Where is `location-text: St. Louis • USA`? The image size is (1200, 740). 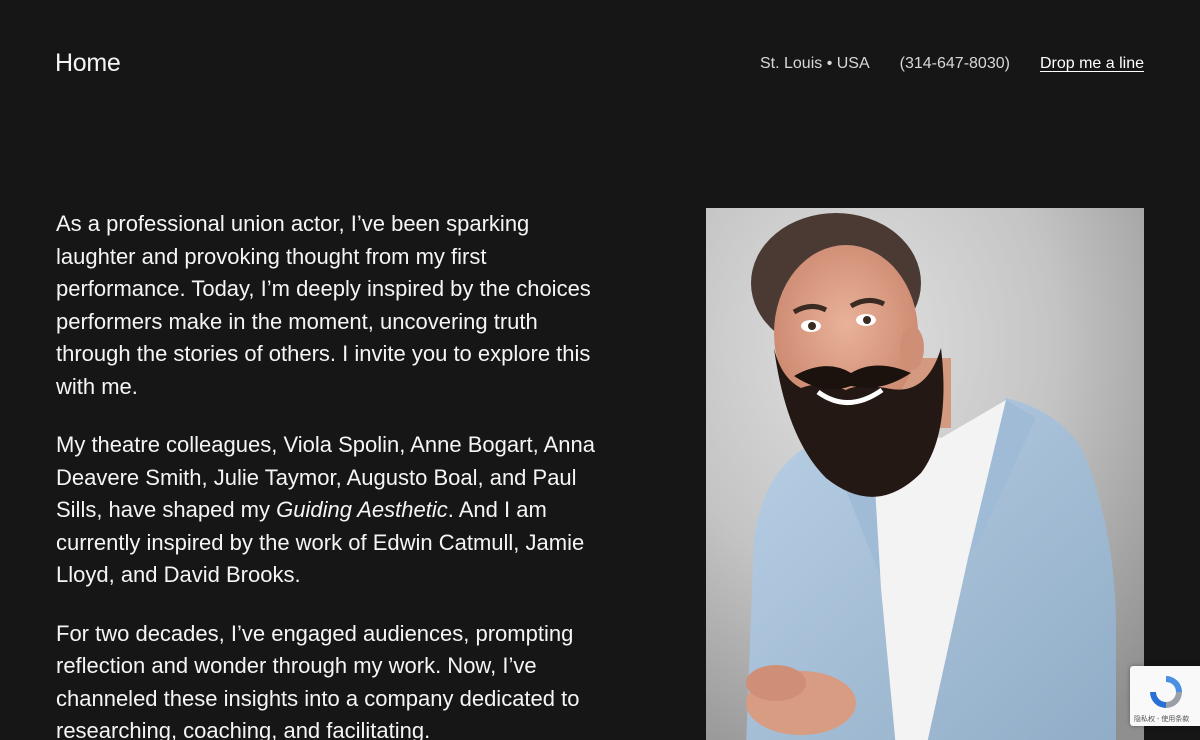
location-text: St. Louis • USA is located at coordinates (815, 63).